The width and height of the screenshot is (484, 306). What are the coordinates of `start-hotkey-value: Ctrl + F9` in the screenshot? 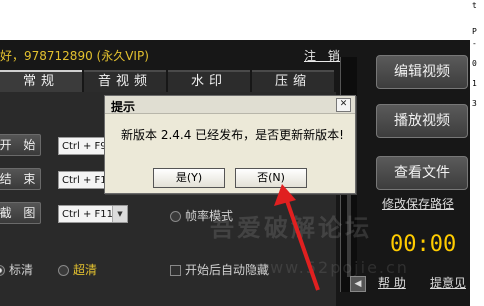 It's located at (84, 146).